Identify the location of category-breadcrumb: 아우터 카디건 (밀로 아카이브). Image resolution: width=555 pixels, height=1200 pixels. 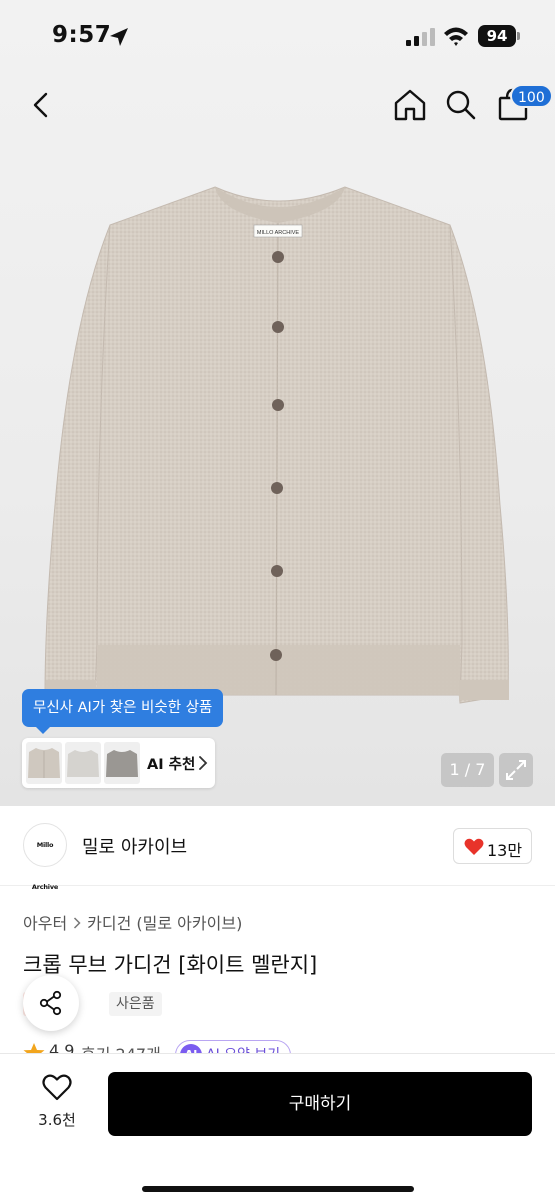
(132, 922).